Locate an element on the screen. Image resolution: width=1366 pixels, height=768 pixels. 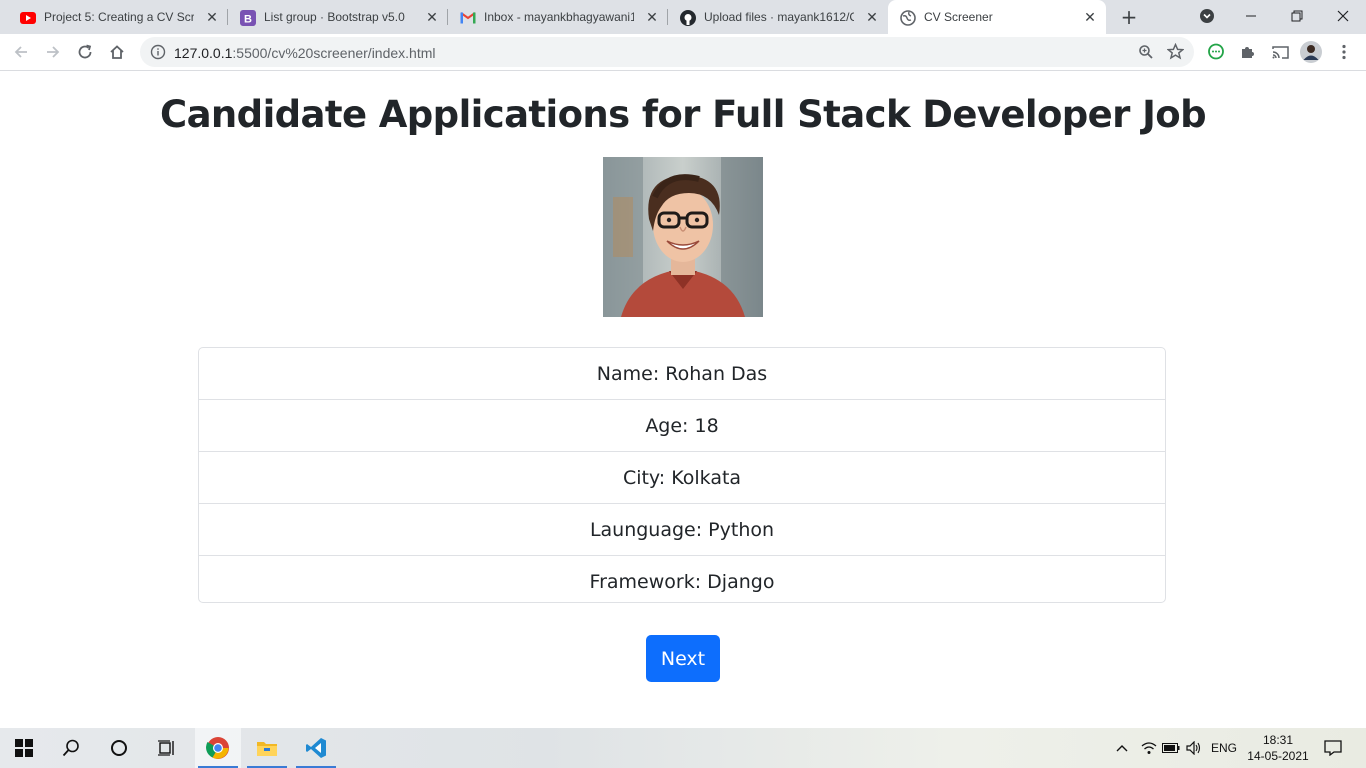
wifi-icon is located at coordinates (1149, 748).